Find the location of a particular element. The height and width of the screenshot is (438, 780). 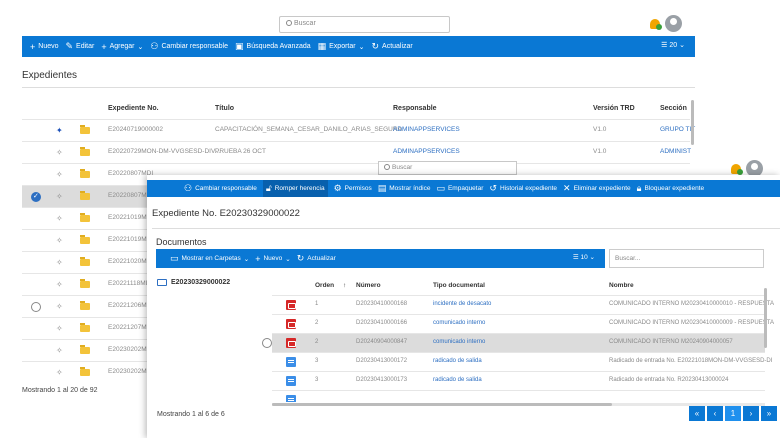

column-header: Orden is located at coordinates (324, 285).